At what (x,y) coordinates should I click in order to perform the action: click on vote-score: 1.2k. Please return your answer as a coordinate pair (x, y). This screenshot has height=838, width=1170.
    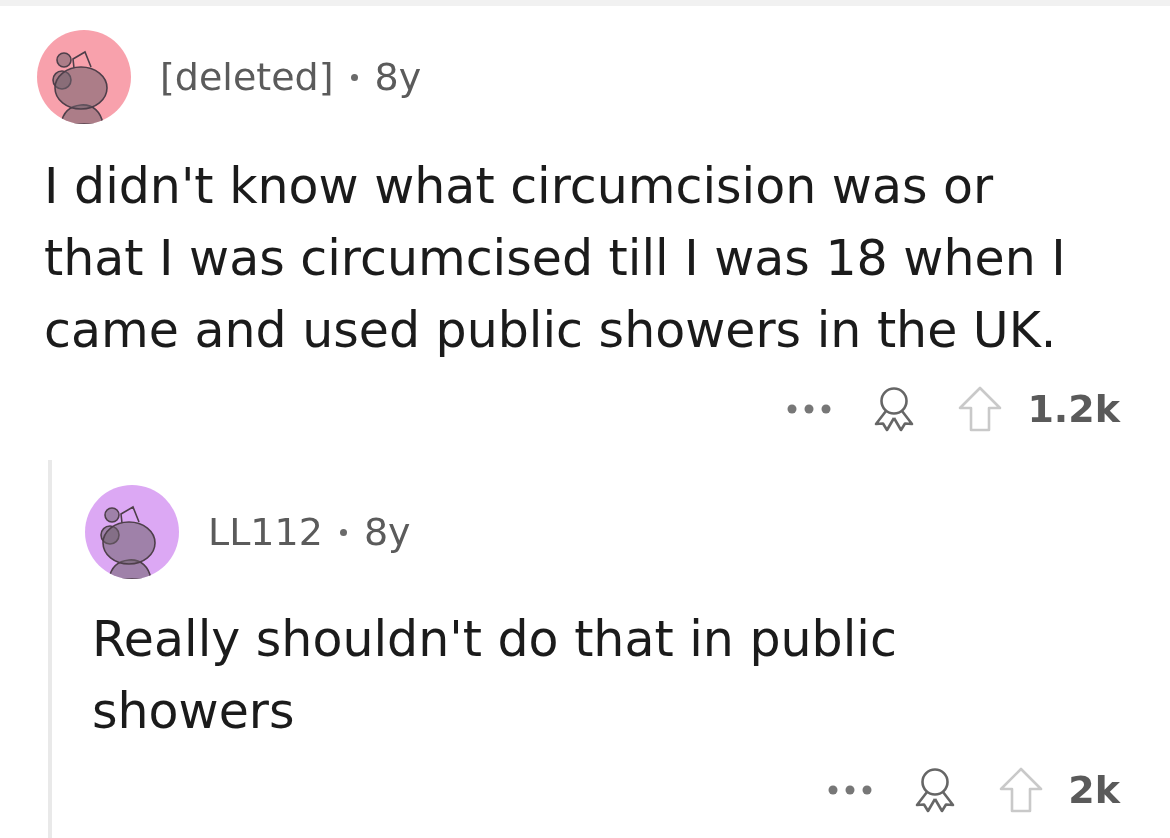
    Looking at the image, I should click on (1073, 409).